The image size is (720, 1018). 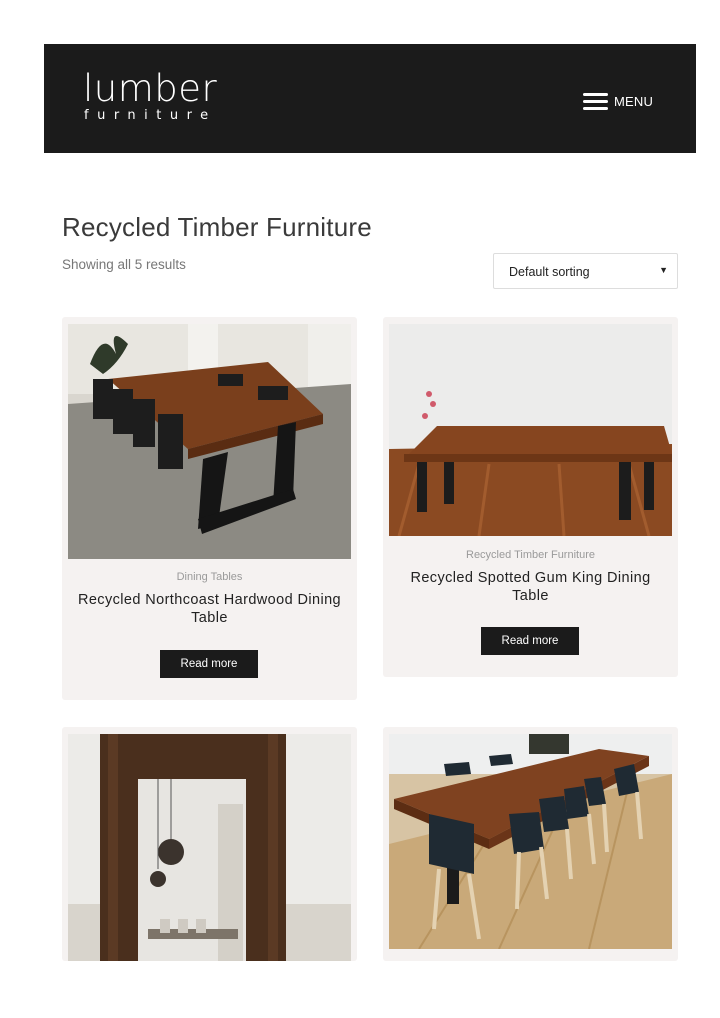 I want to click on menu-button: MENU, so click(x=618, y=101).